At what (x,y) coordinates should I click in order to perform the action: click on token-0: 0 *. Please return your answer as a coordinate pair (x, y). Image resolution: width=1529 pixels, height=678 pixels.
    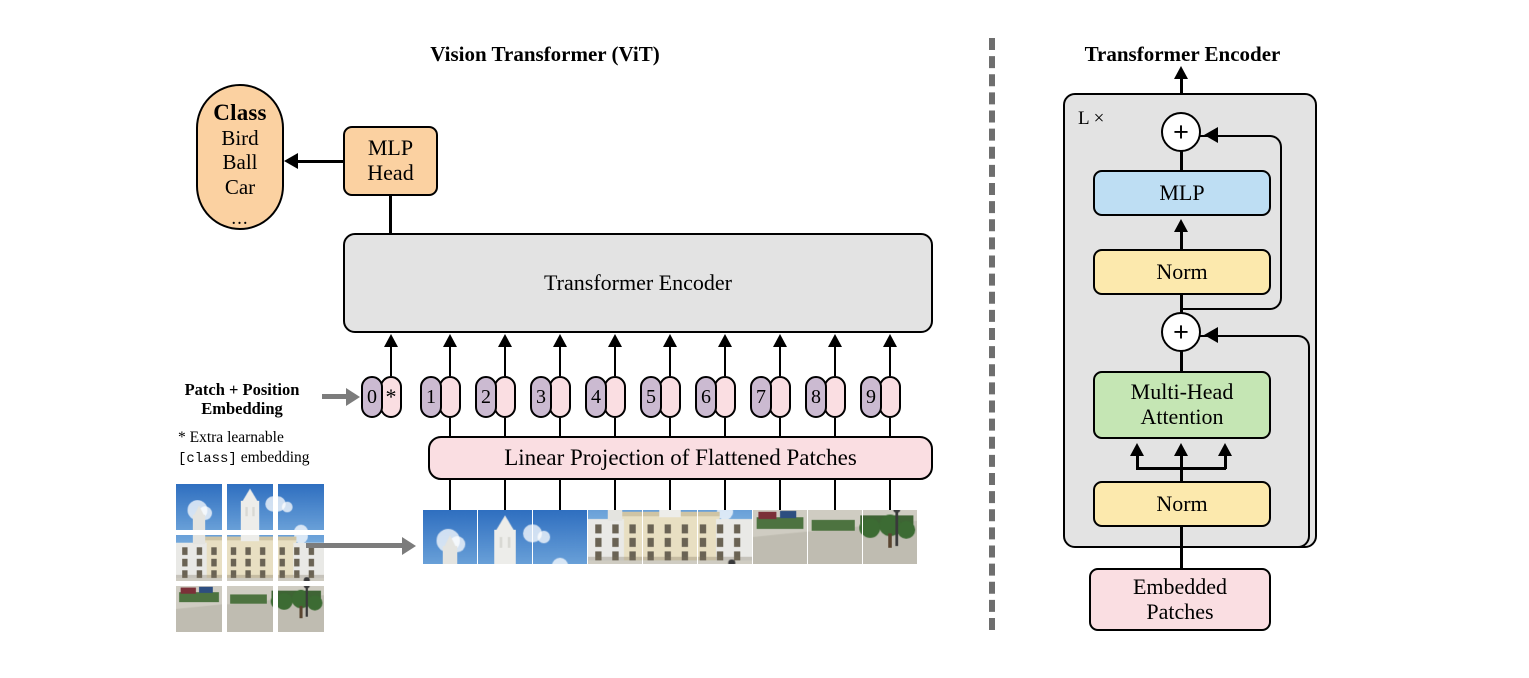
    Looking at the image, I should click on (381, 397).